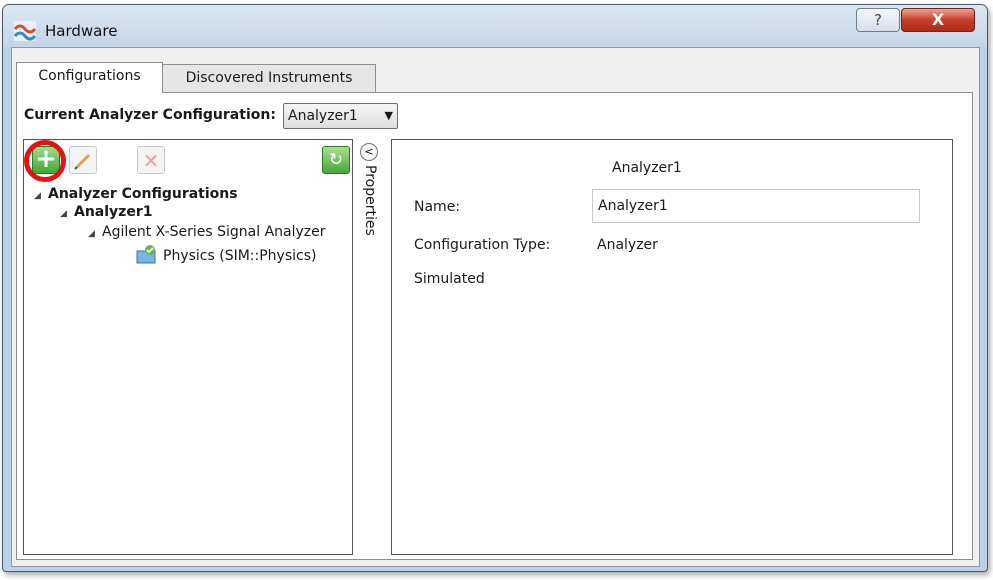 This screenshot has height=580, width=993. Describe the element at coordinates (647, 168) in the screenshot. I see `properties-header: Analyzer1` at that location.